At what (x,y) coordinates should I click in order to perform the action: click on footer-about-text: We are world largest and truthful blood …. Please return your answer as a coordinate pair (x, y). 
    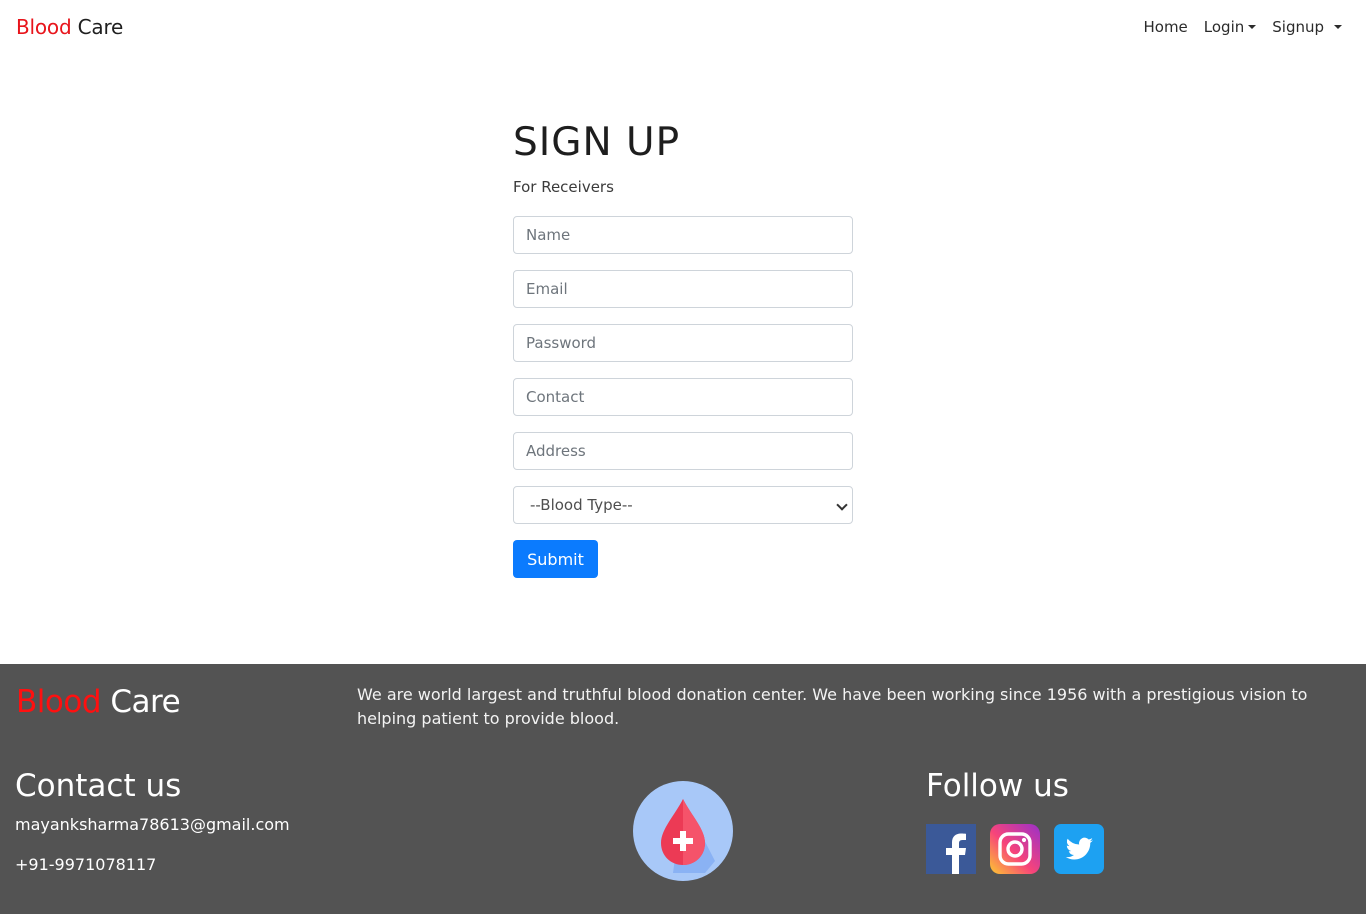
    Looking at the image, I should click on (832, 706).